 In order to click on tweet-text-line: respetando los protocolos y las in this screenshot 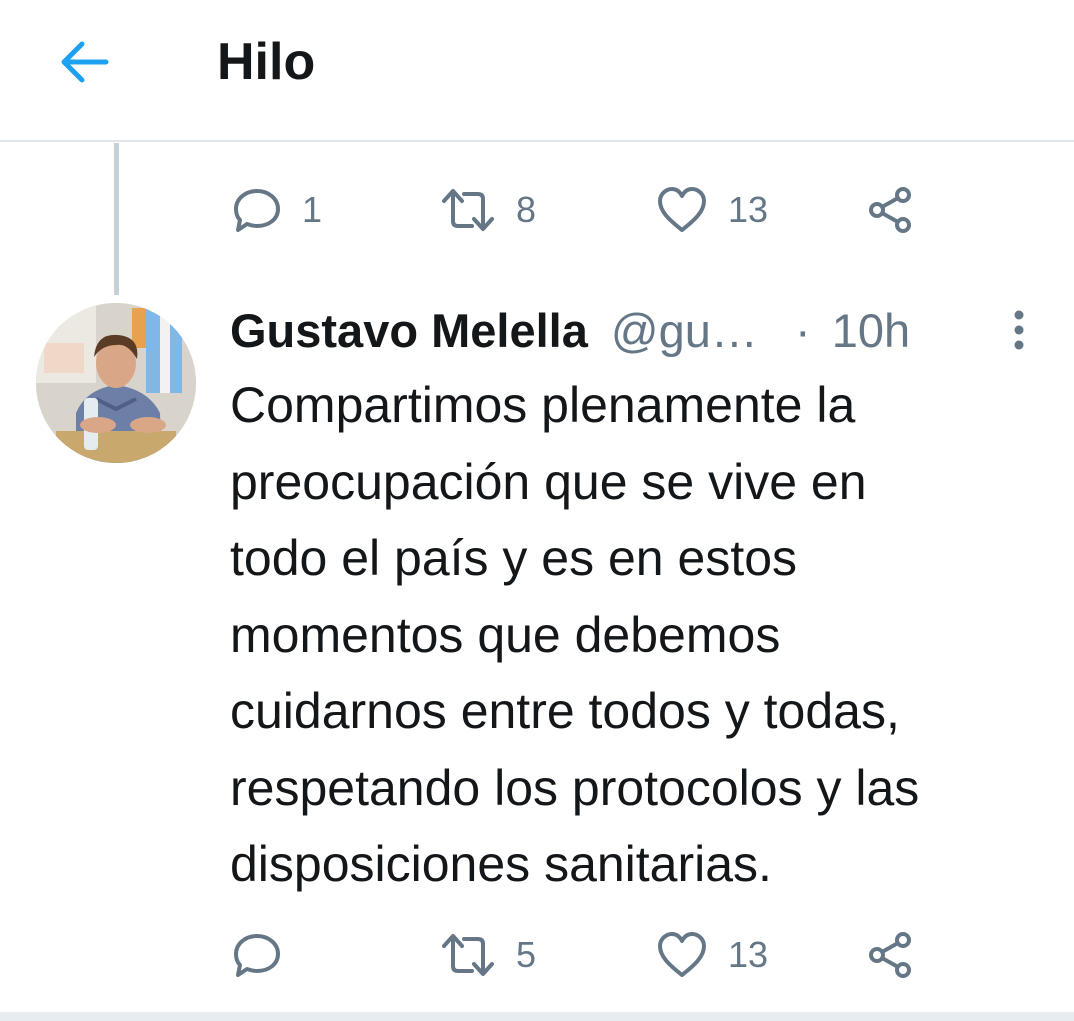, I will do `click(575, 787)`.